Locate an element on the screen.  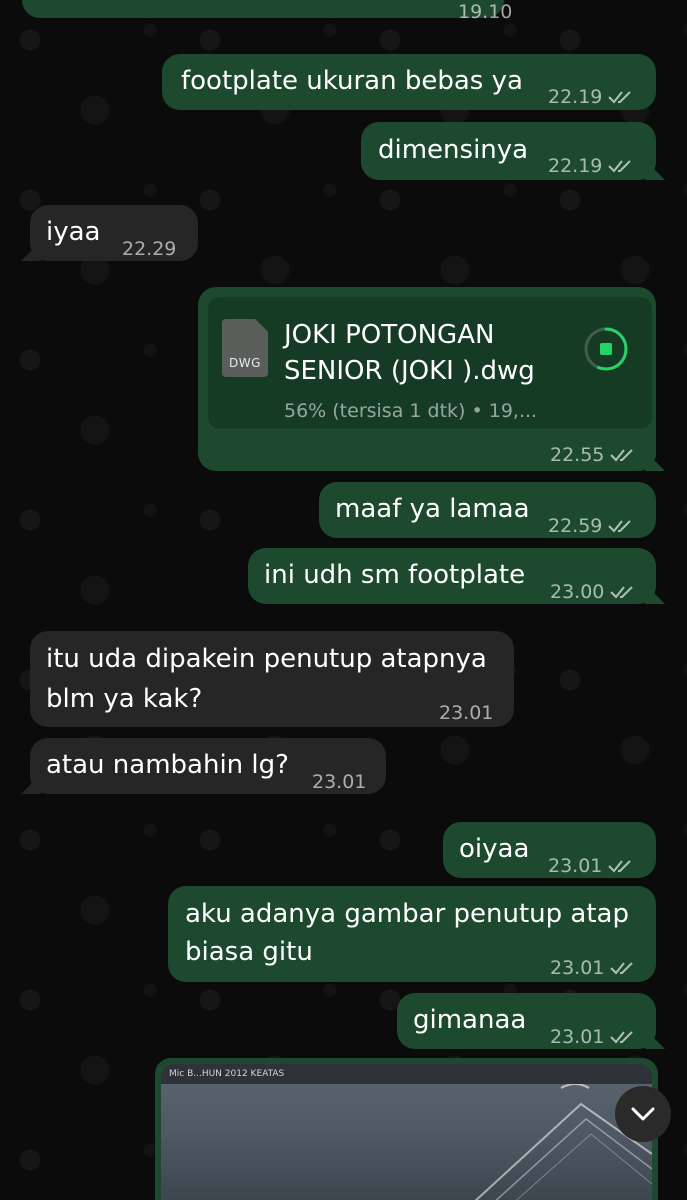
image-message: Mic B...HUN 2012 KEATAS is located at coordinates (406, 1129).